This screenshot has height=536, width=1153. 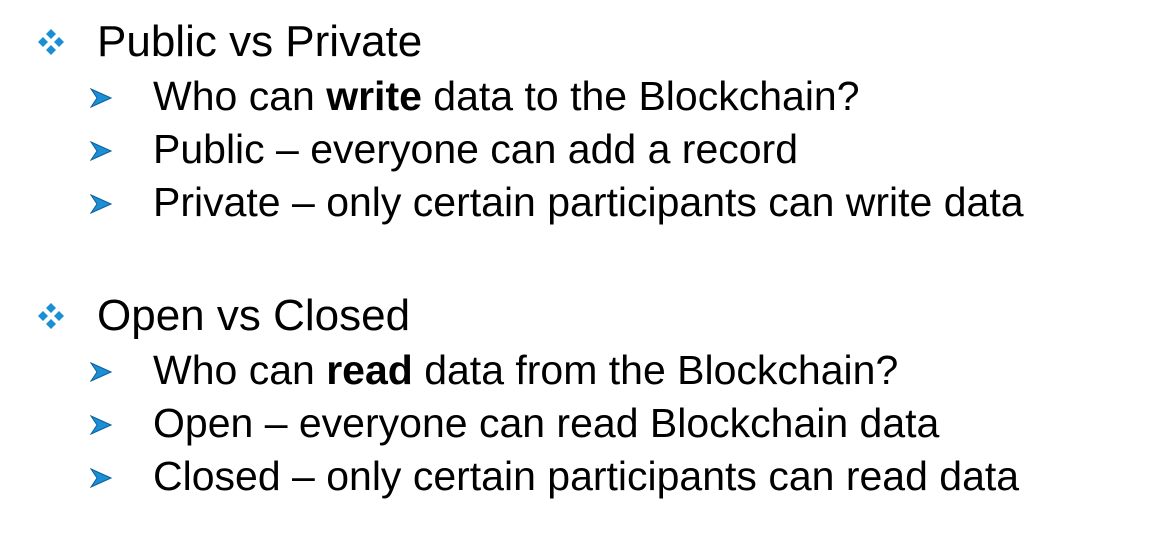 I want to click on bullet-text: Open – everyone can read Blockchain data, so click(x=546, y=423).